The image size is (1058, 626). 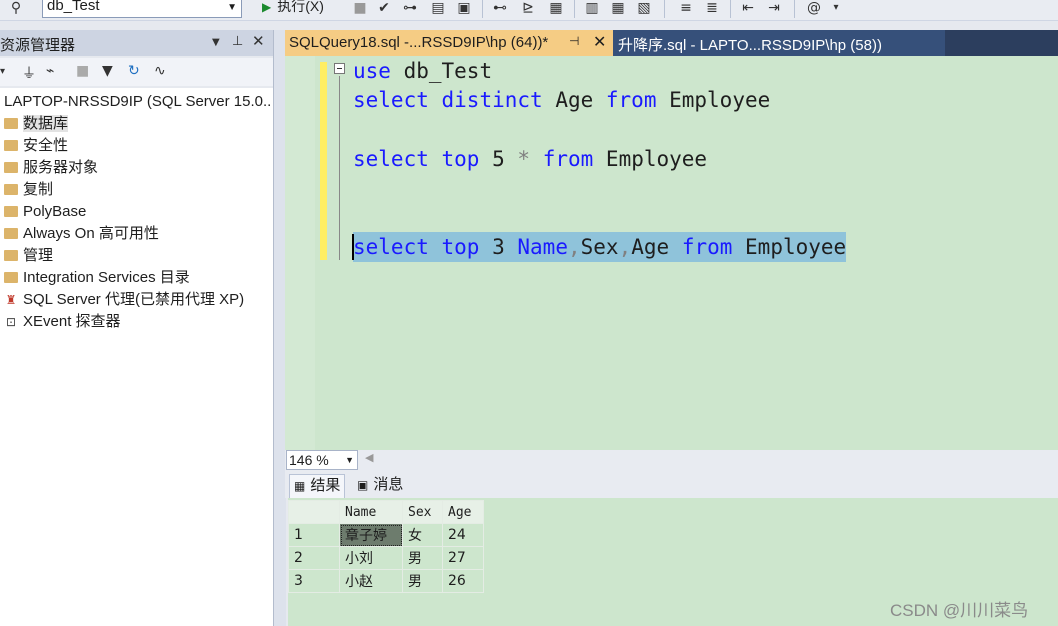 I want to click on table-row: 1 章子婷 女 24, so click(x=386, y=535).